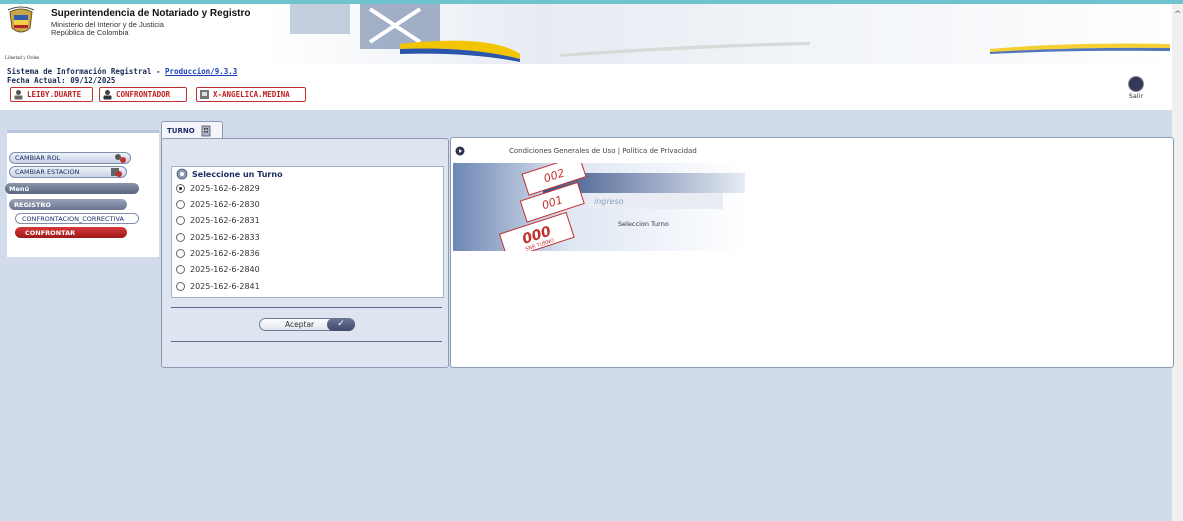  I want to click on turno-title: Seleccione un Turno, so click(229, 174).